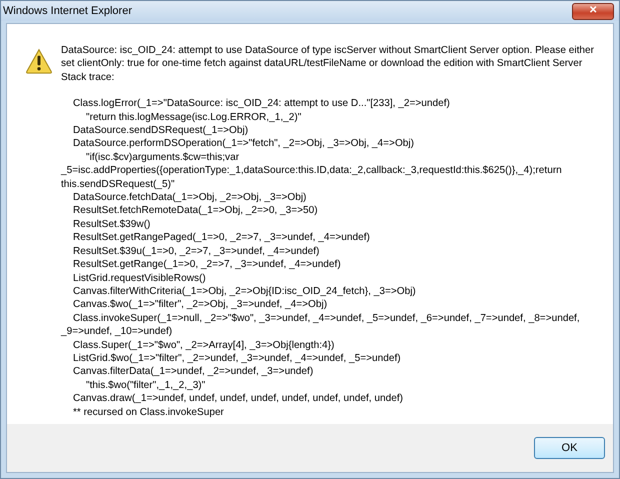  I want to click on stack-trace-line: _5=isc.addProperties({operationType:_1,dataSource:this.ID,data:_2,callback:_3,requestId:this.$625()},_4);return, so click(312, 171).